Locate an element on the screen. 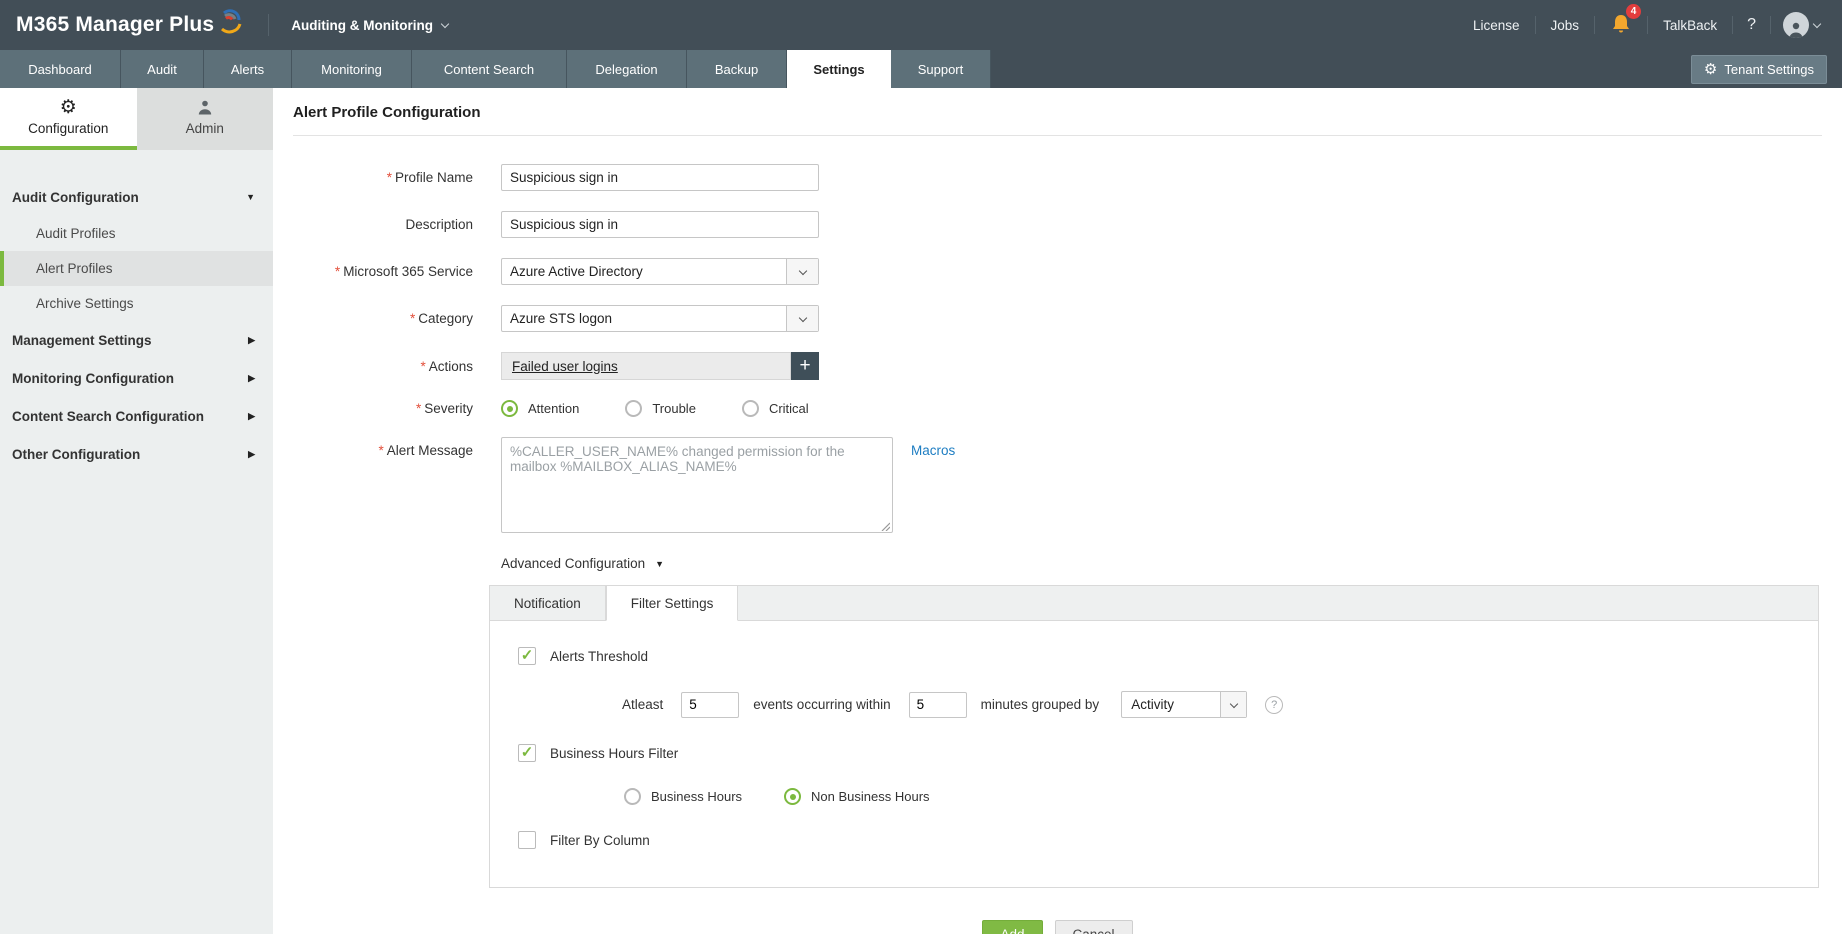 The height and width of the screenshot is (934, 1842). admin-person-icon is located at coordinates (204, 107).